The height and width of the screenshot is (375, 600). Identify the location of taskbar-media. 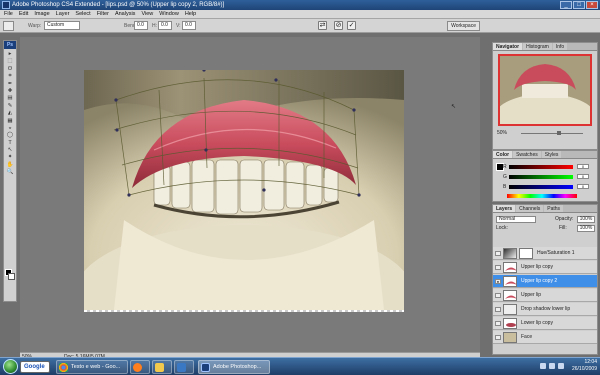
(140, 367).